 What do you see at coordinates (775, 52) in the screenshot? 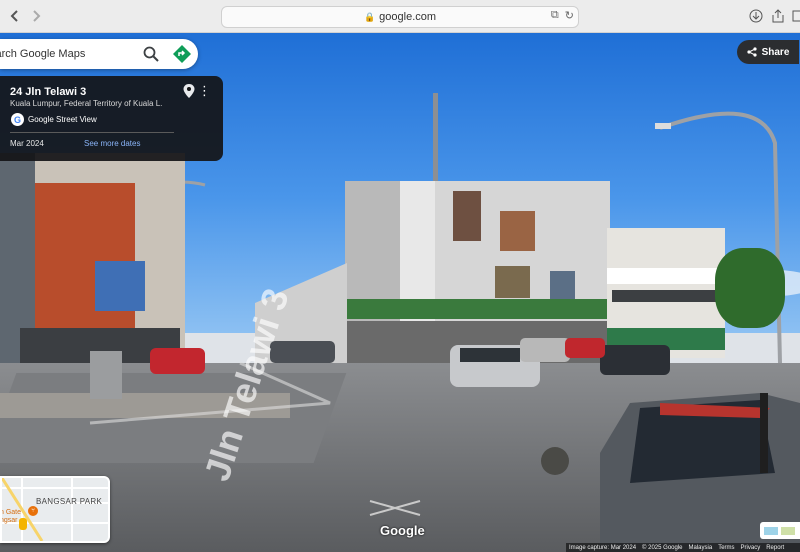
I see `share-label: Share` at bounding box center [775, 52].